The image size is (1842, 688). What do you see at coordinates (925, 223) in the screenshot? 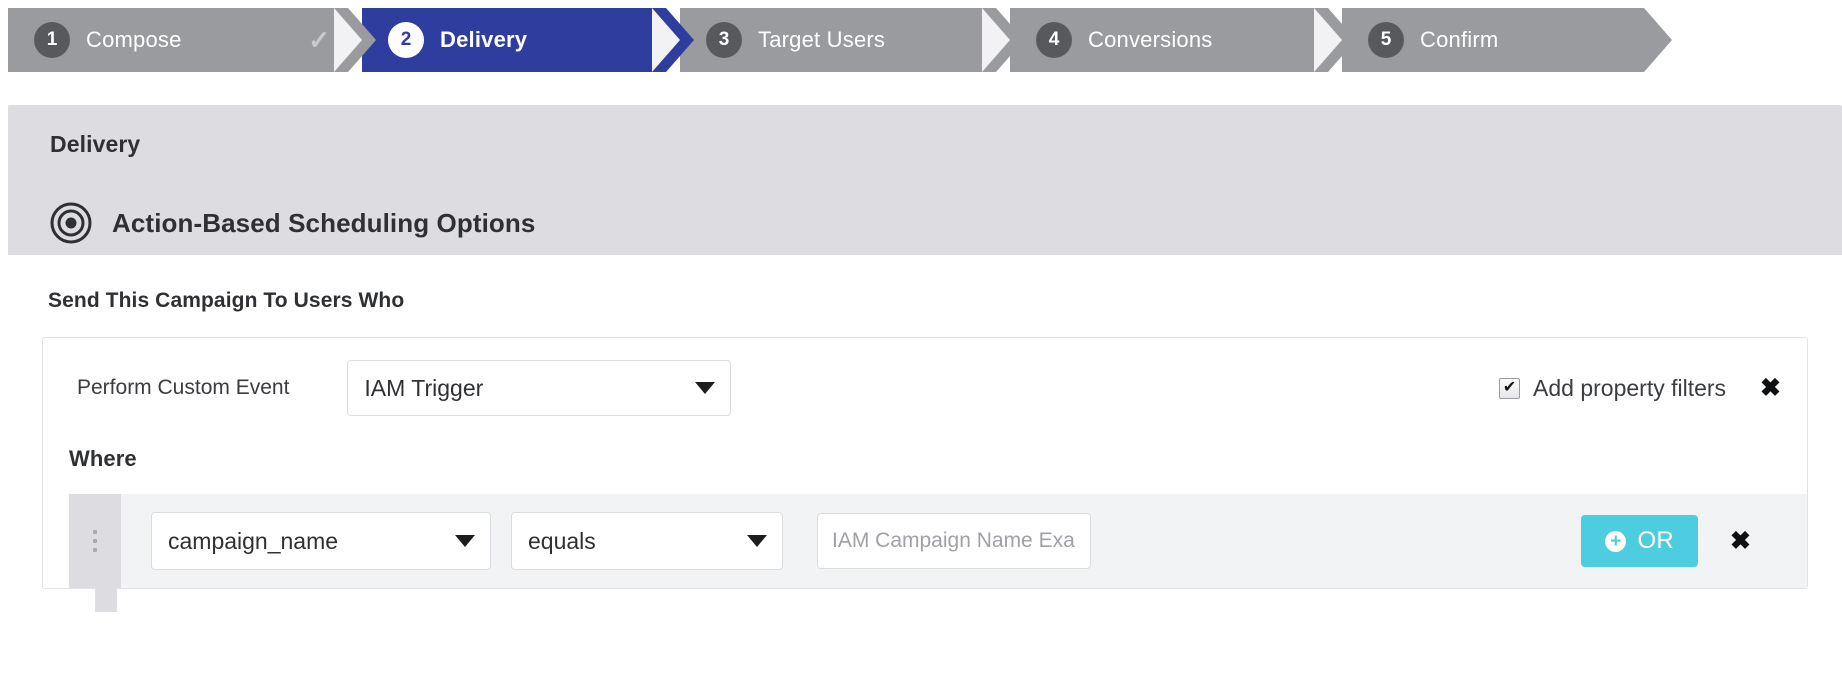
I see `section-header: Action-Based Scheduling Options` at bounding box center [925, 223].